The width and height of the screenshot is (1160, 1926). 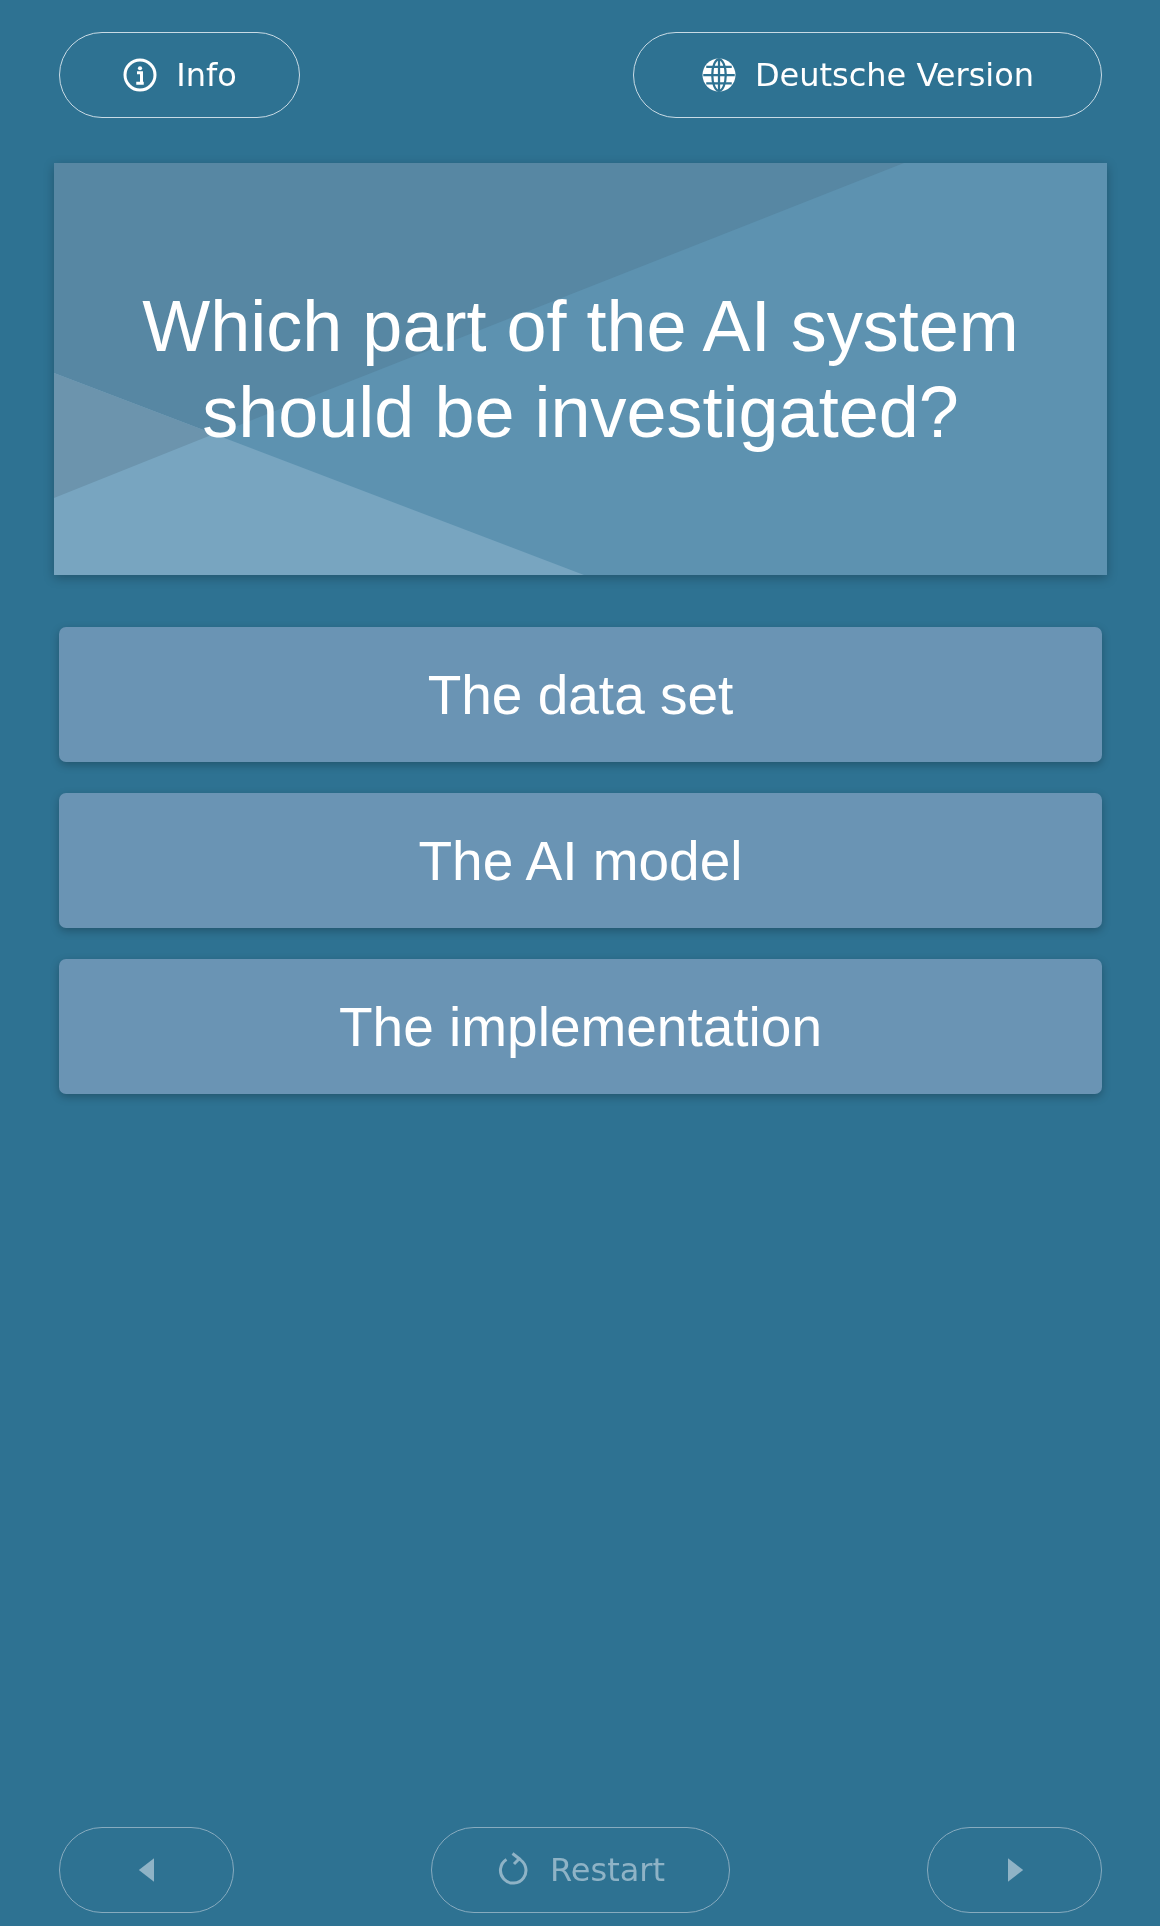 I want to click on answer-button: The AI model, so click(x=580, y=860).